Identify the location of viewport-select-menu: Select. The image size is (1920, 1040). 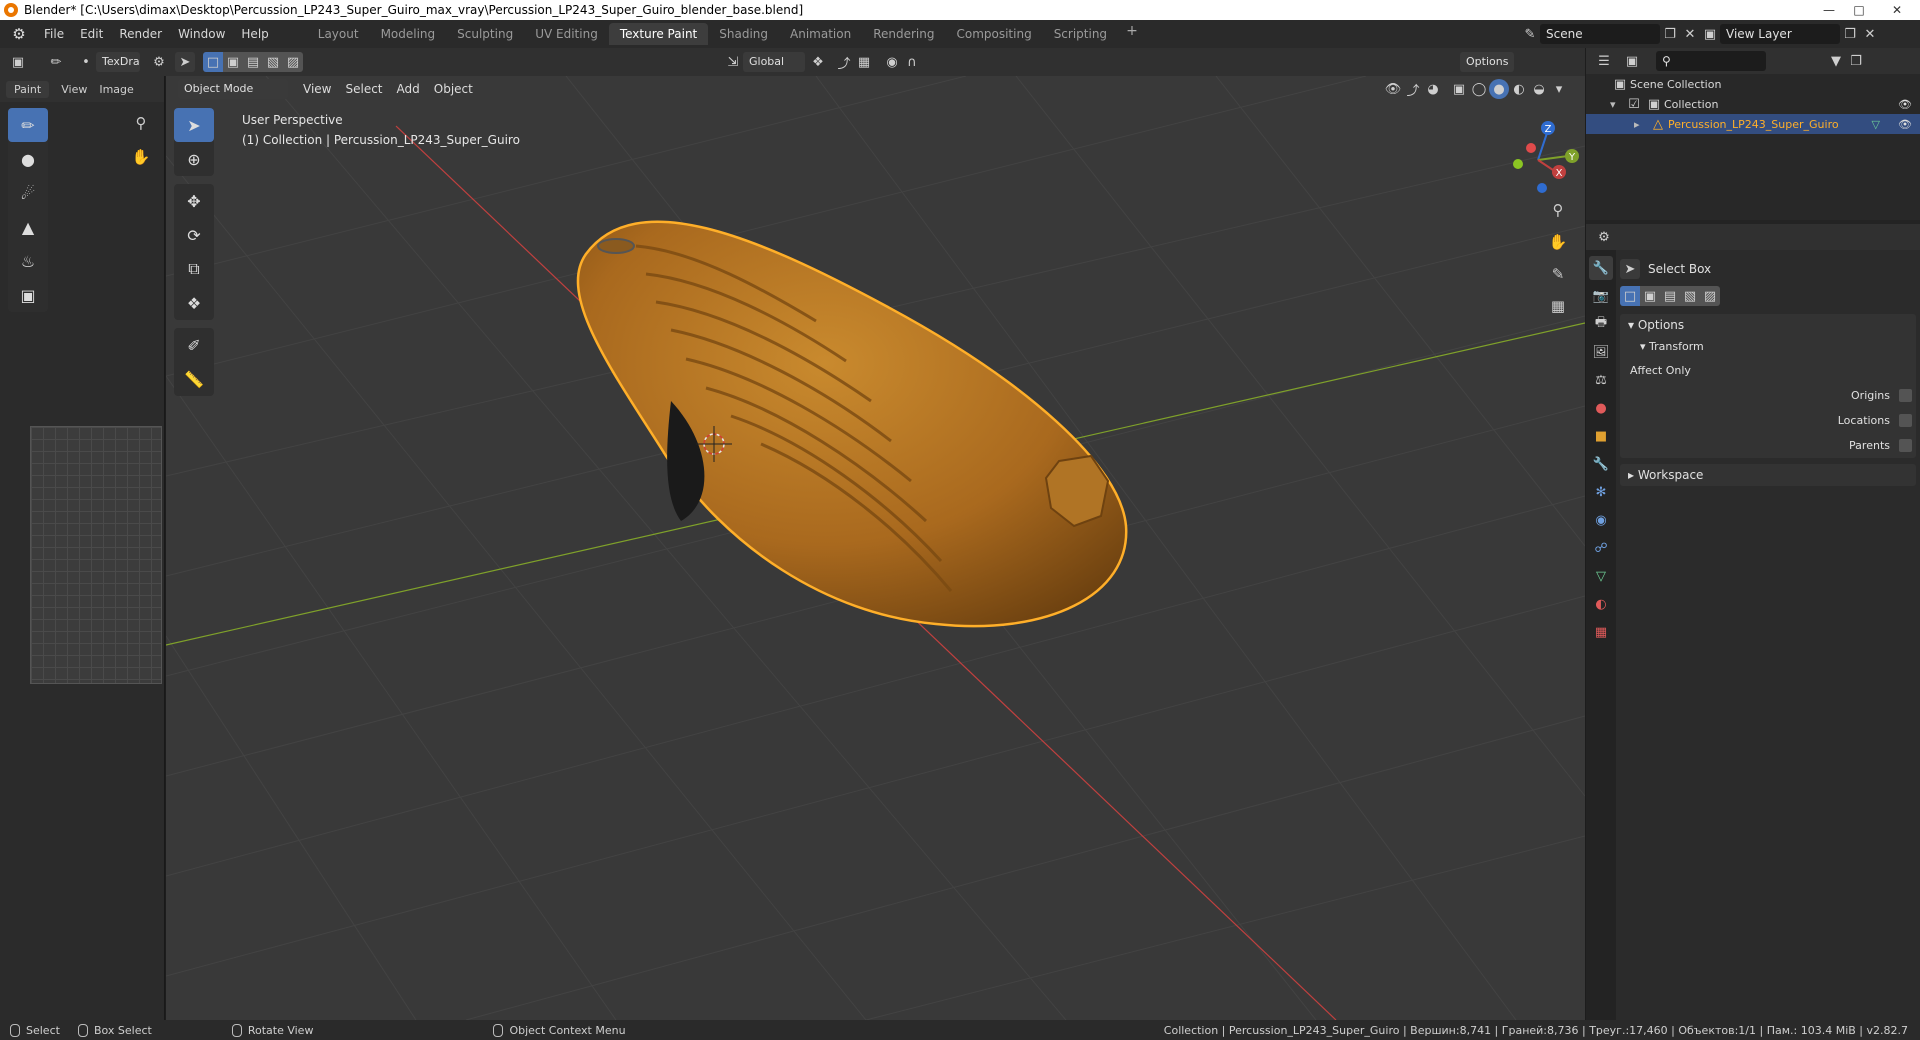
(363, 89).